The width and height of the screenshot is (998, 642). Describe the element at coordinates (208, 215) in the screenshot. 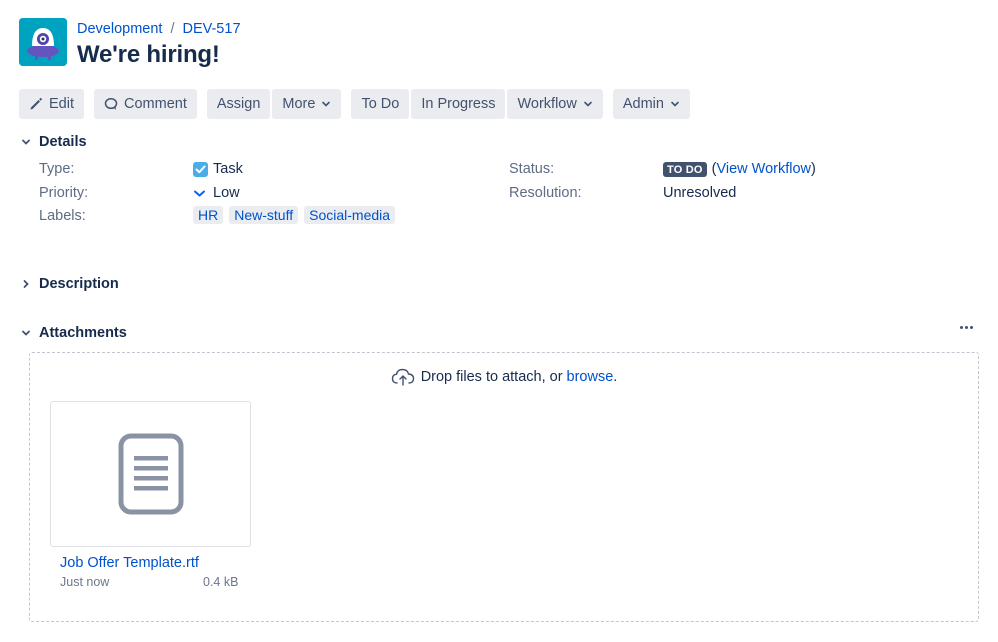

I see `label-tag: HR` at that location.